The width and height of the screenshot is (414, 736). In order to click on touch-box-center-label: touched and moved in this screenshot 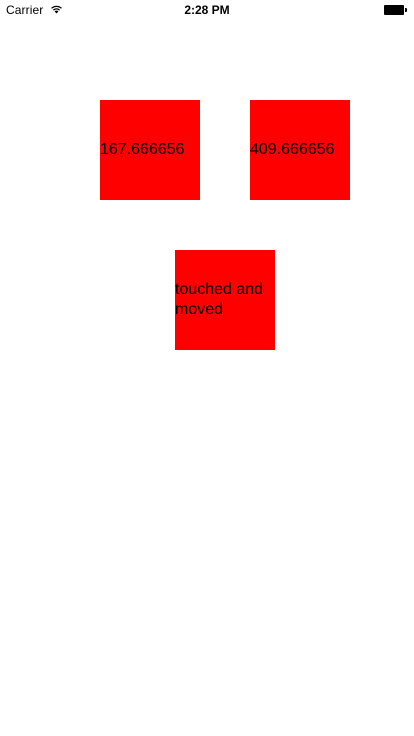, I will do `click(219, 299)`.